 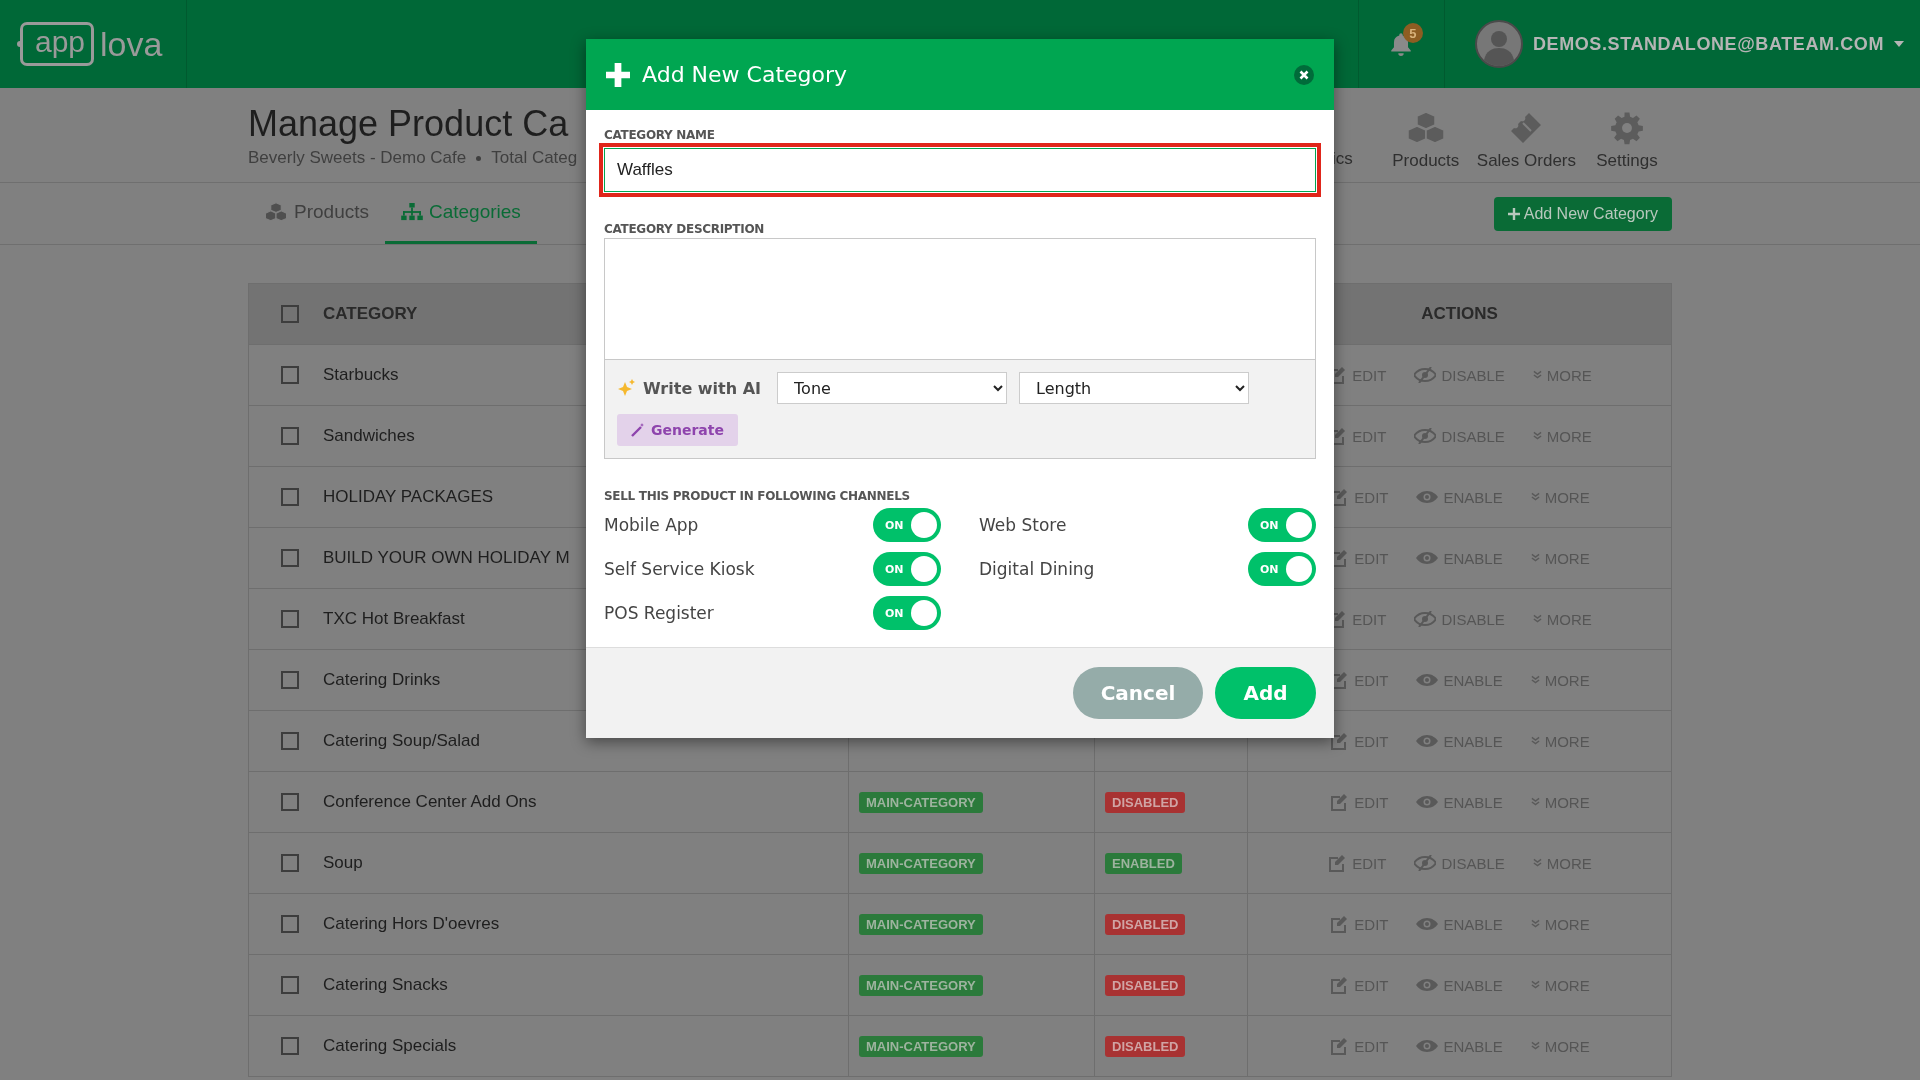 I want to click on store-name: Beverly Sweets - Demo Cafe, so click(x=357, y=158).